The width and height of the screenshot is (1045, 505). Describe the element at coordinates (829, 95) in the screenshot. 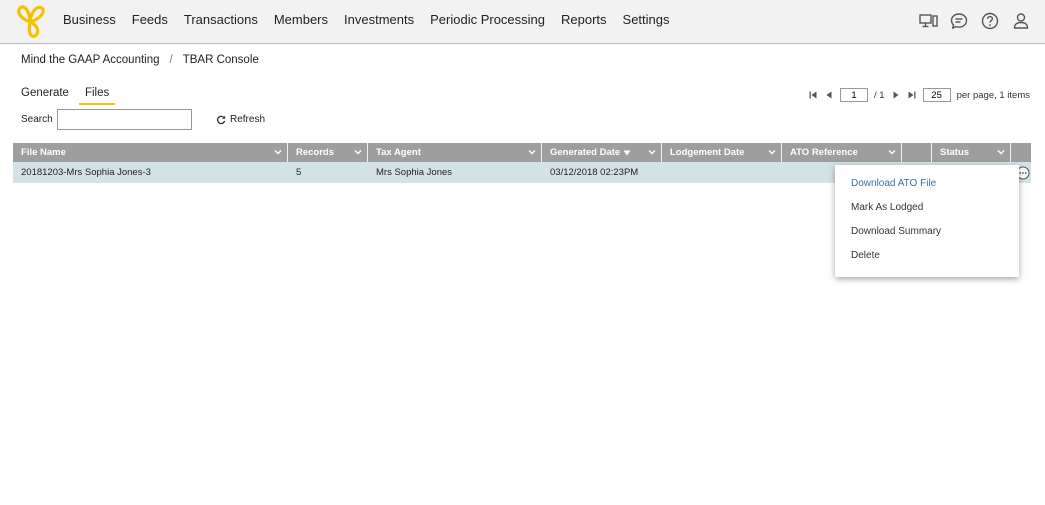

I see `prev-page-icon` at that location.